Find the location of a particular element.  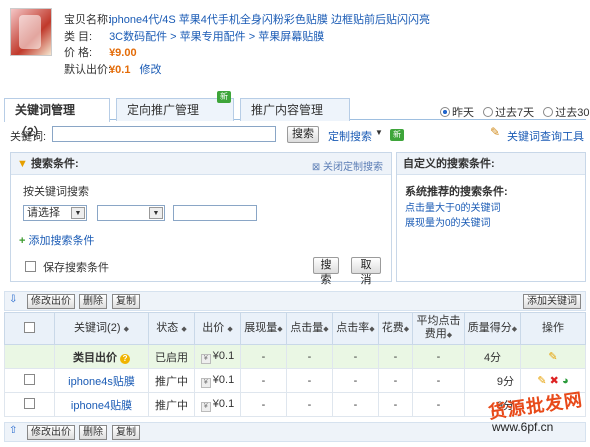

col-bid: 出价 ◆ is located at coordinates (217, 328).